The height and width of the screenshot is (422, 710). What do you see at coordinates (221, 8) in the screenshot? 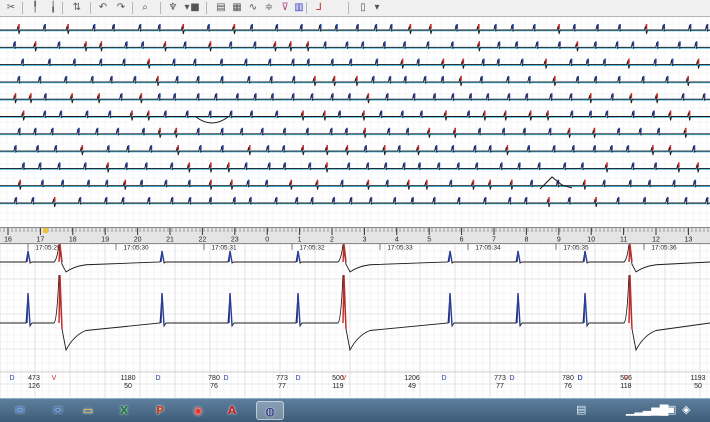
I see `printer-icon: ▤` at bounding box center [221, 8].